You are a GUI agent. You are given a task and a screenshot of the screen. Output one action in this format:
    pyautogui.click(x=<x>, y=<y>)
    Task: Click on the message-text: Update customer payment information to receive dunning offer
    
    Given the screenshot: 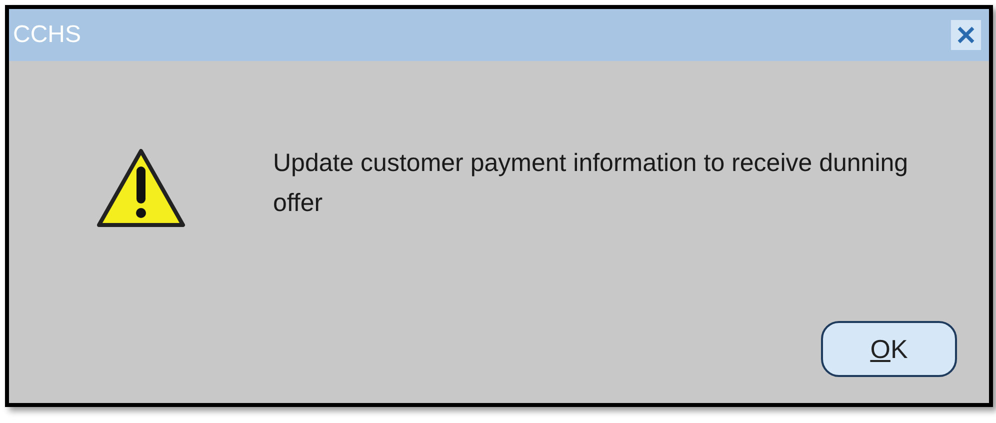 What is the action you would take?
    pyautogui.click(x=591, y=183)
    